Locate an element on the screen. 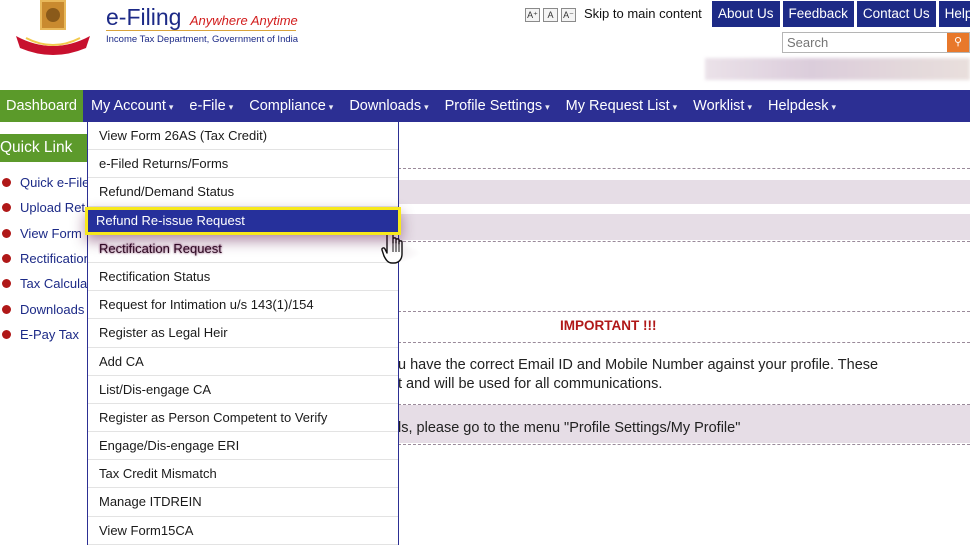 This screenshot has width=970, height=545. nav-my-account: My Account ▾ is located at coordinates (132, 106).